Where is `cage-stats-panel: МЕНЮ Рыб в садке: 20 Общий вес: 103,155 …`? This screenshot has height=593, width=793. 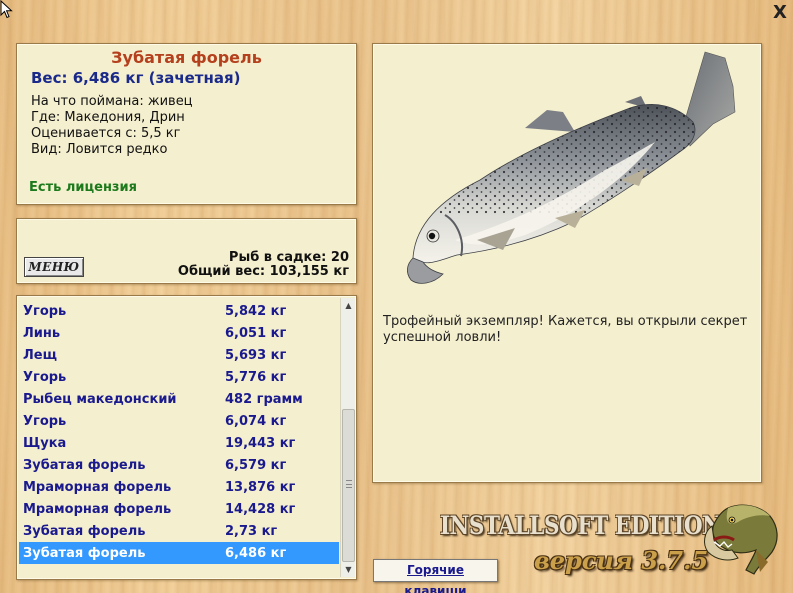
cage-stats-panel: МЕНЮ Рыб в садке: 20 Общий вес: 103,155 … is located at coordinates (186, 251).